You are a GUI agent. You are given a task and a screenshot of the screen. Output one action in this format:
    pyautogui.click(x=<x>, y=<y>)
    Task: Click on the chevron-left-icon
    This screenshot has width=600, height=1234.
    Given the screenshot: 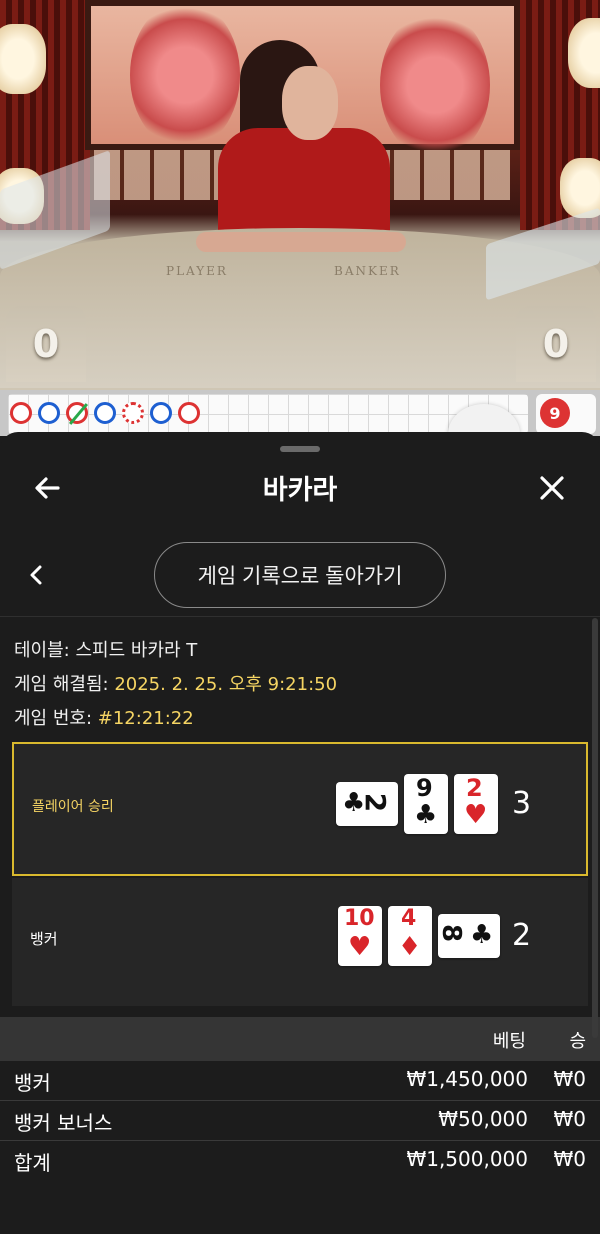 What is the action you would take?
    pyautogui.click(x=36, y=575)
    